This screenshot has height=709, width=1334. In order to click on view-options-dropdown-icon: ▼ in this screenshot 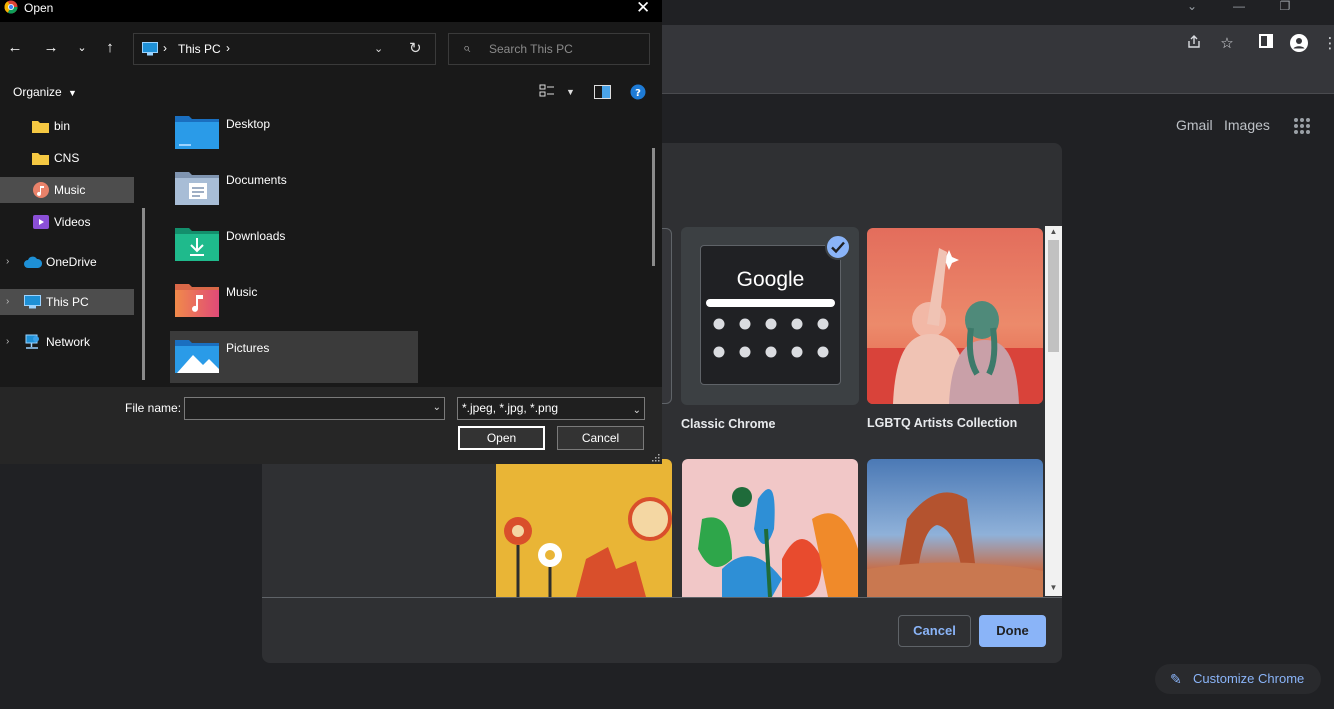, I will do `click(570, 92)`.